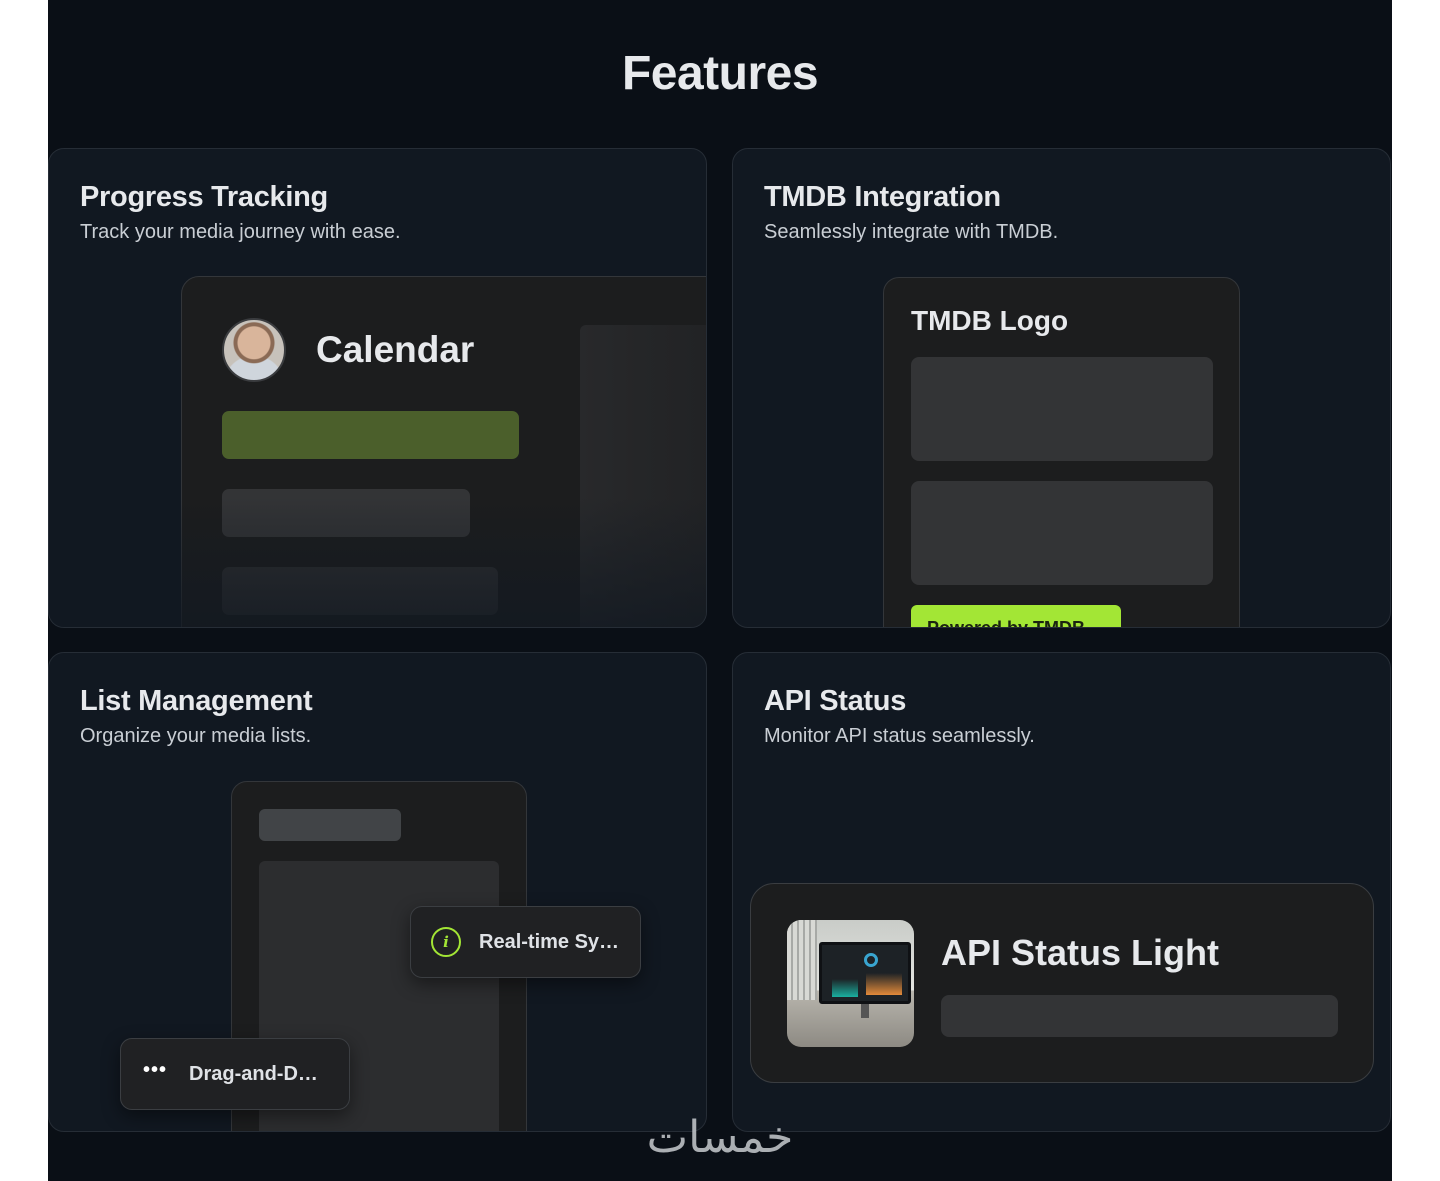 This screenshot has width=1440, height=1181. I want to click on card-description: Monitor API status seamlessly., so click(899, 736).